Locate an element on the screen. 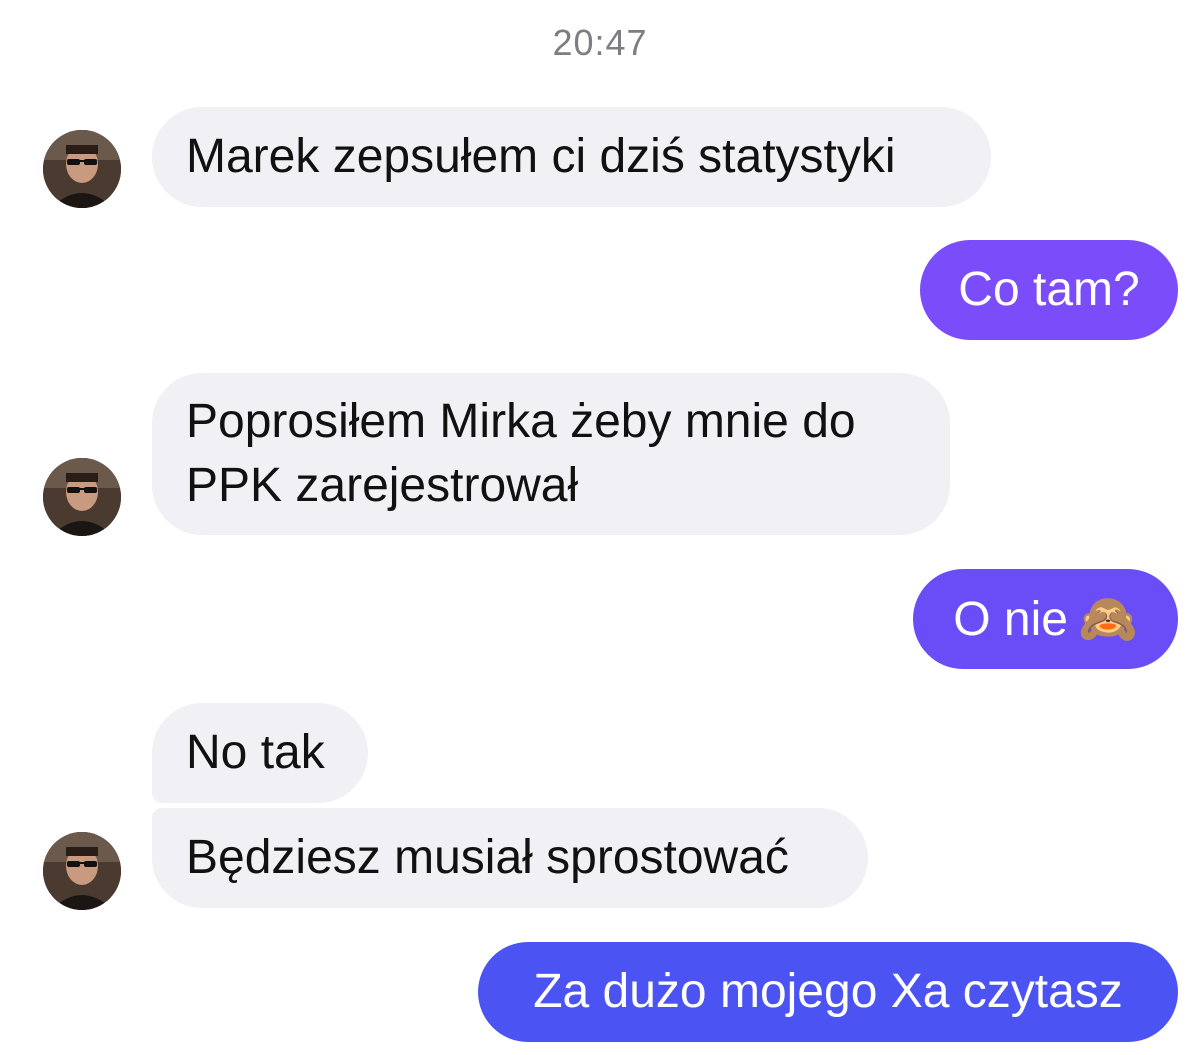 Image resolution: width=1200 pixels, height=1055 pixels. message-text: Marek zepsułem ci dziś statystyki is located at coordinates (541, 156).